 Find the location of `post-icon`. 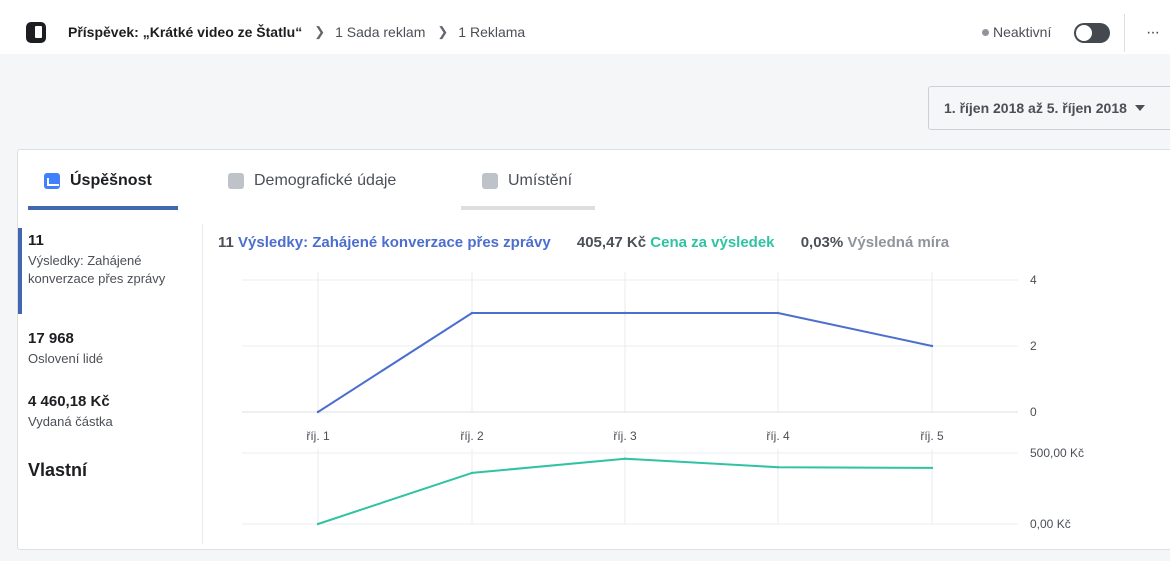

post-icon is located at coordinates (36, 32).